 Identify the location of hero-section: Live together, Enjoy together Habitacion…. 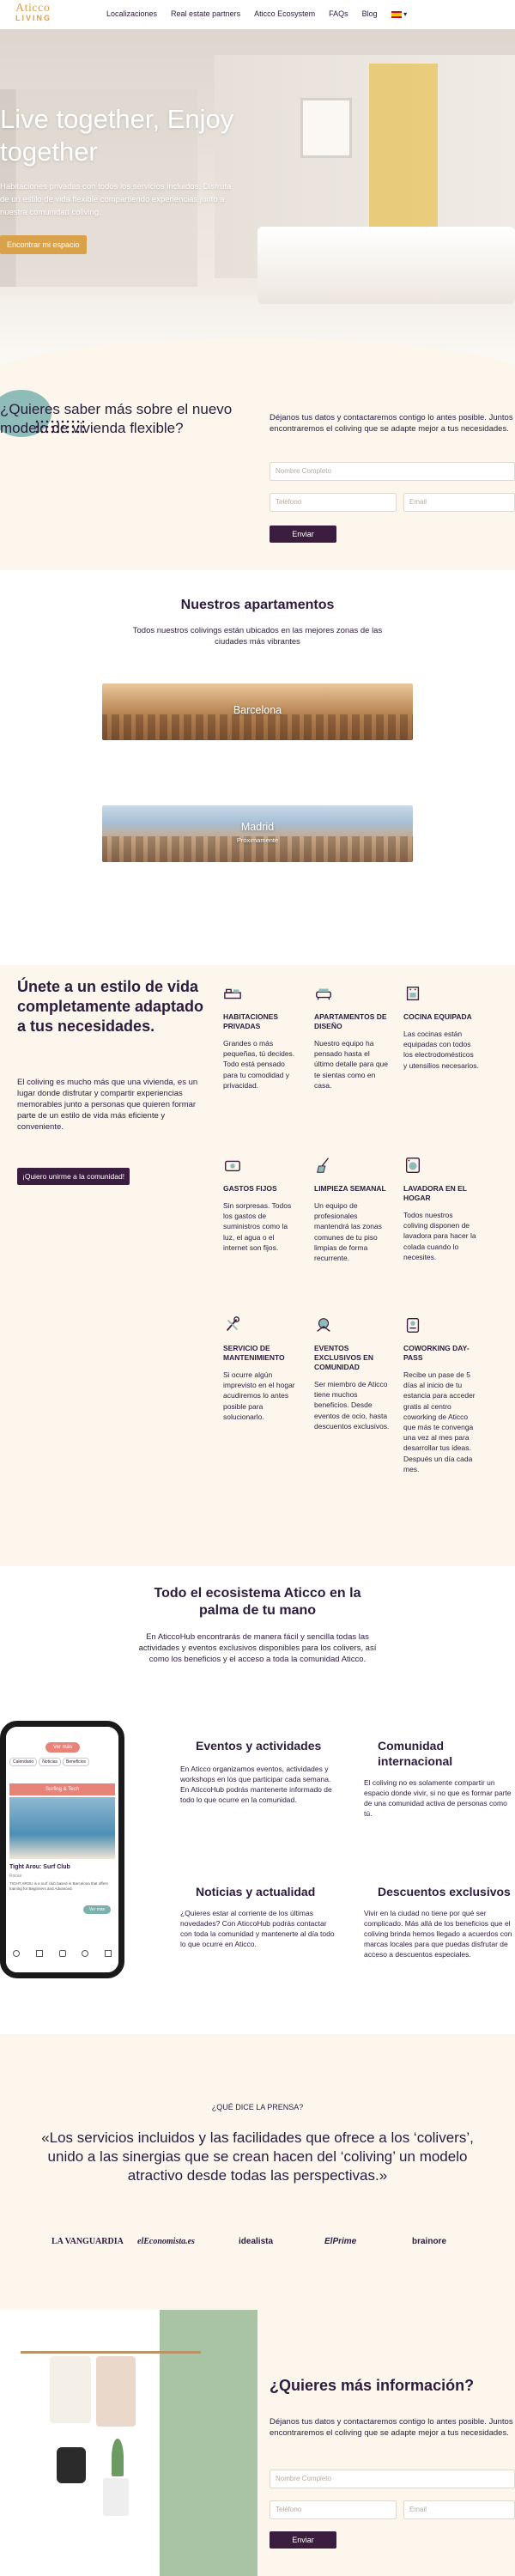
(257, 197).